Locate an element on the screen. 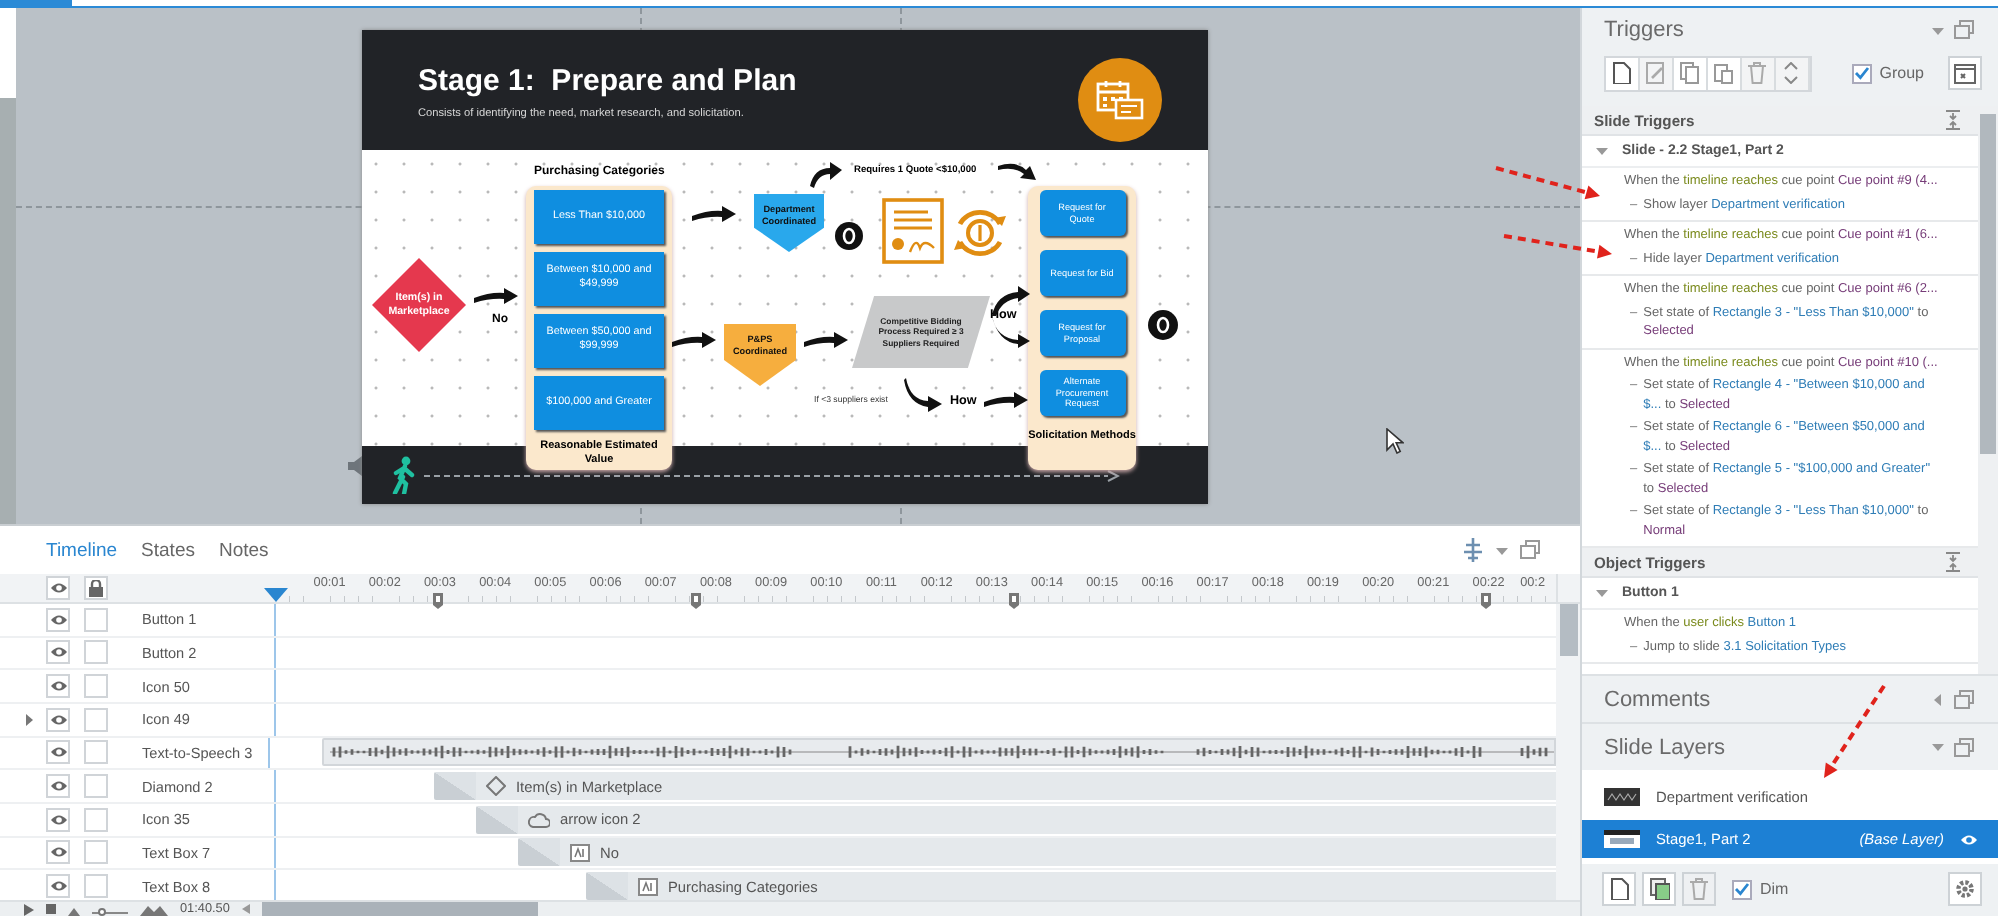 Image resolution: width=1998 pixels, height=916 pixels. checkbox-label: Group is located at coordinates (1901, 73).